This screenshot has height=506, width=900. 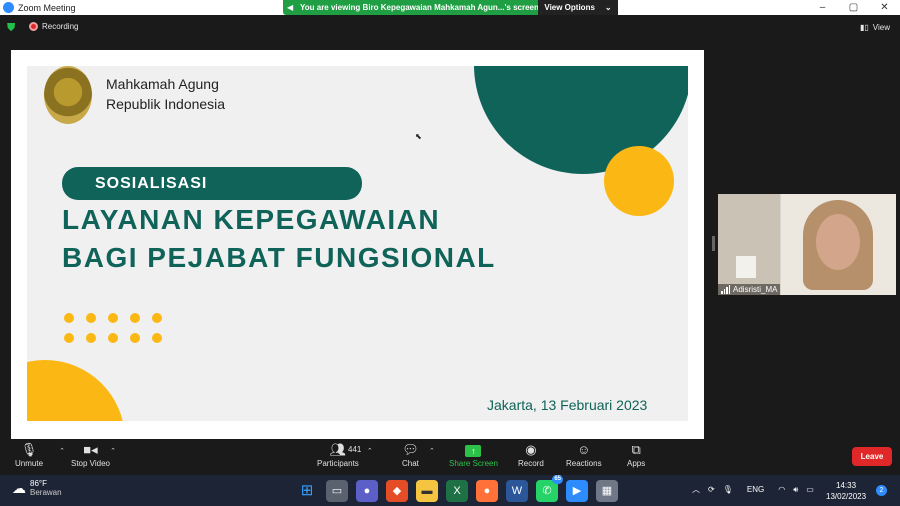 I want to click on share-screen-button: ↑ Share Screen, so click(x=473, y=454).